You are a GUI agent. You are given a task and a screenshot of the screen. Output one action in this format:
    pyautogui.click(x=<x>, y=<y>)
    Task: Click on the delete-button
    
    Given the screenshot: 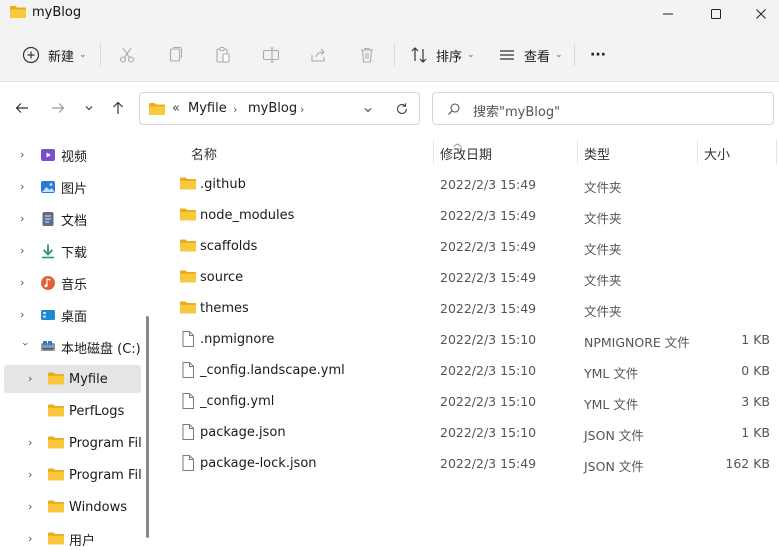 What is the action you would take?
    pyautogui.click(x=367, y=55)
    